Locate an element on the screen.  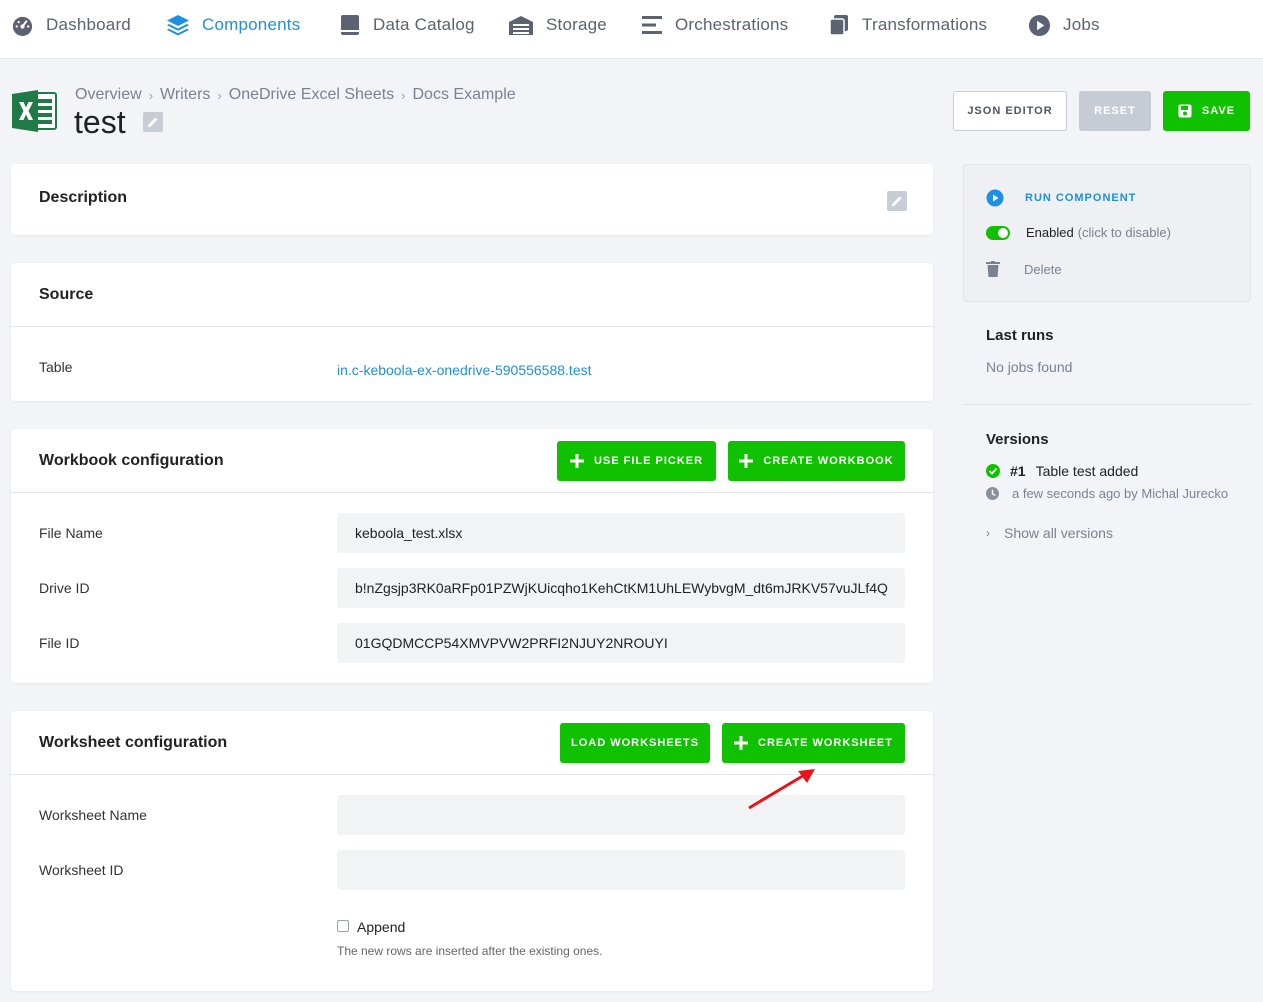
nav-data-catalog: Data Catalog is located at coordinates (407, 25).